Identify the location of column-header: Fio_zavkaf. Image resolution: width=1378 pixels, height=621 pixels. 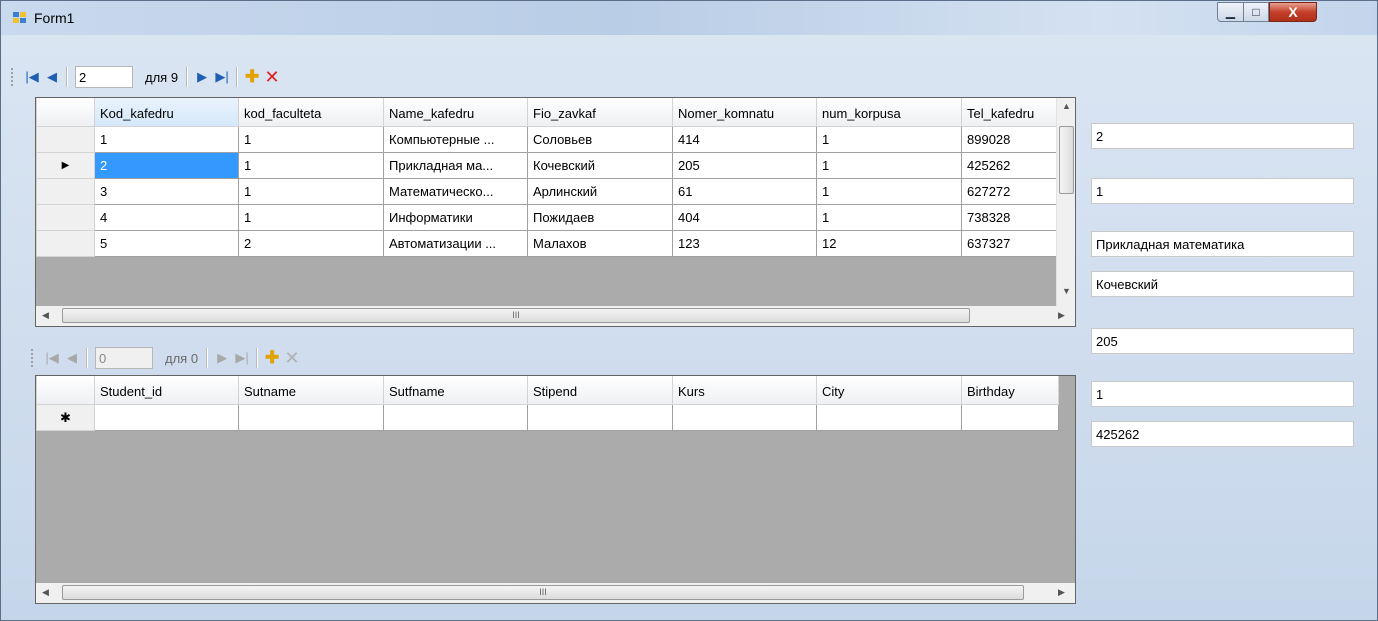
(600, 112).